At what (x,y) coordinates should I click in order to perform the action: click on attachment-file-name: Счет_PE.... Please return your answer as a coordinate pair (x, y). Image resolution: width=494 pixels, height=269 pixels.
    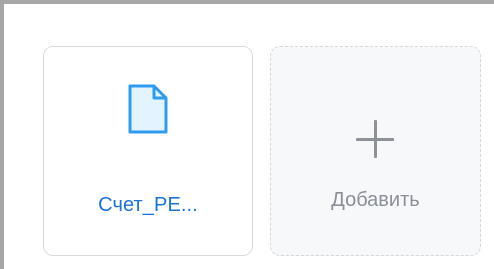
    Looking at the image, I should click on (148, 205).